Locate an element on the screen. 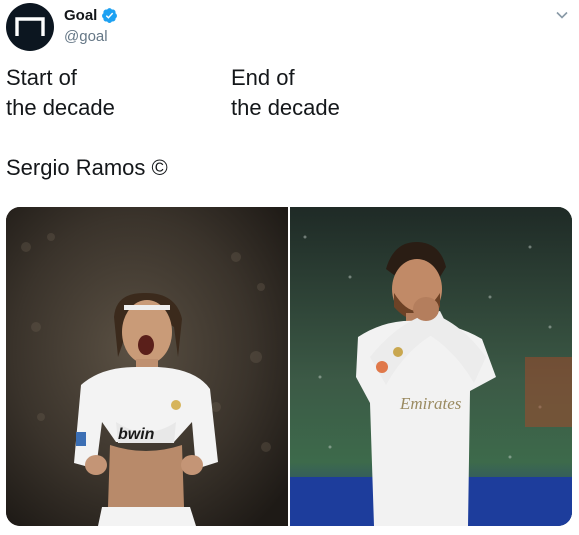 Image resolution: width=579 pixels, height=535 pixels. name-row: Goal is located at coordinates (91, 15).